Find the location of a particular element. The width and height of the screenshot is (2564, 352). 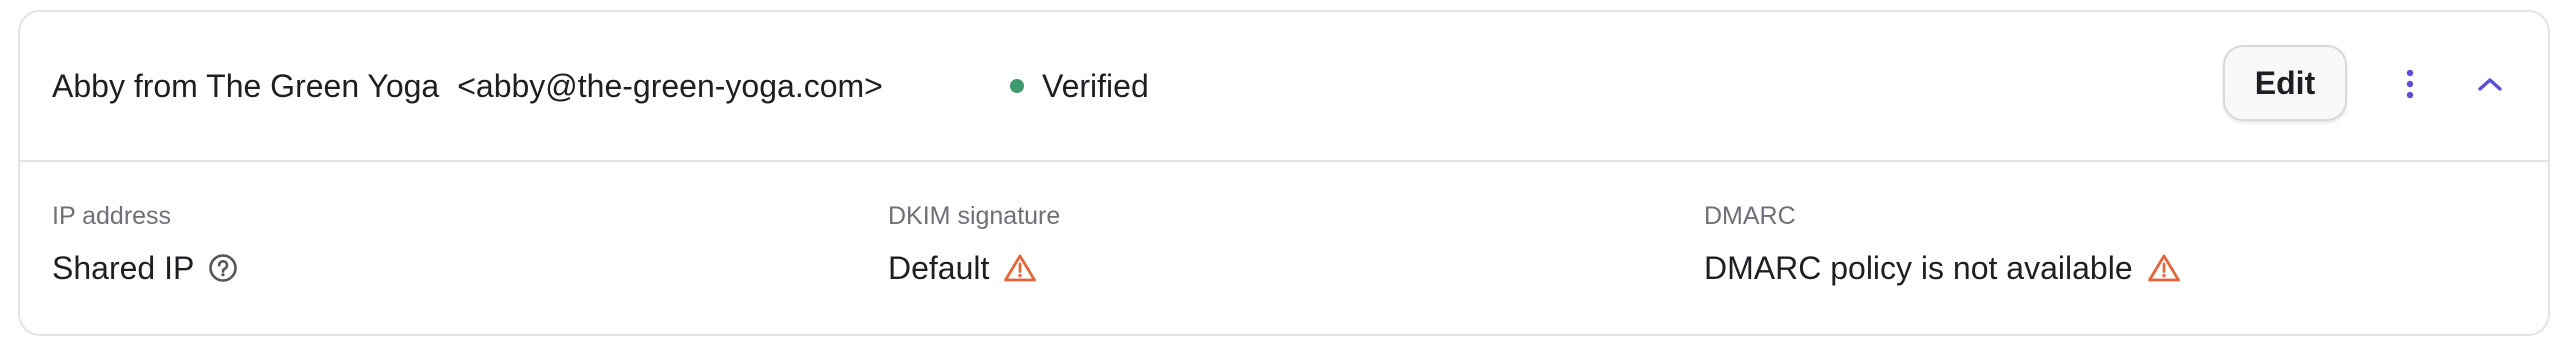

dmarc-label: DMARC is located at coordinates (1750, 216).